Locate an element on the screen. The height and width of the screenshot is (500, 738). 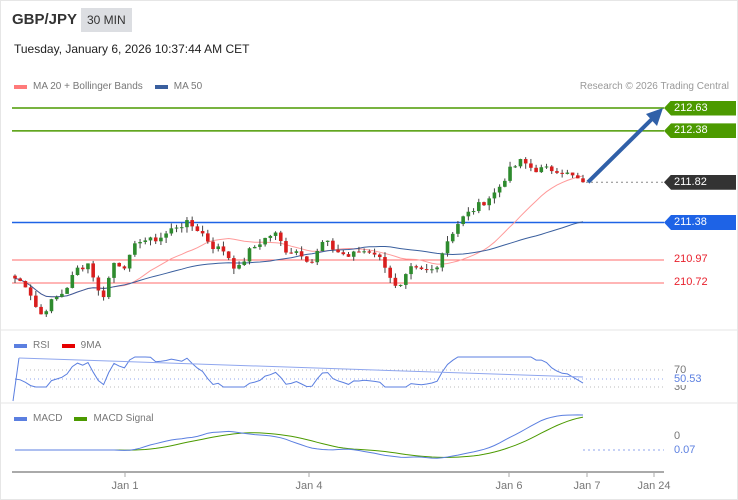
rsi-ma-swatch is located at coordinates (68, 345).